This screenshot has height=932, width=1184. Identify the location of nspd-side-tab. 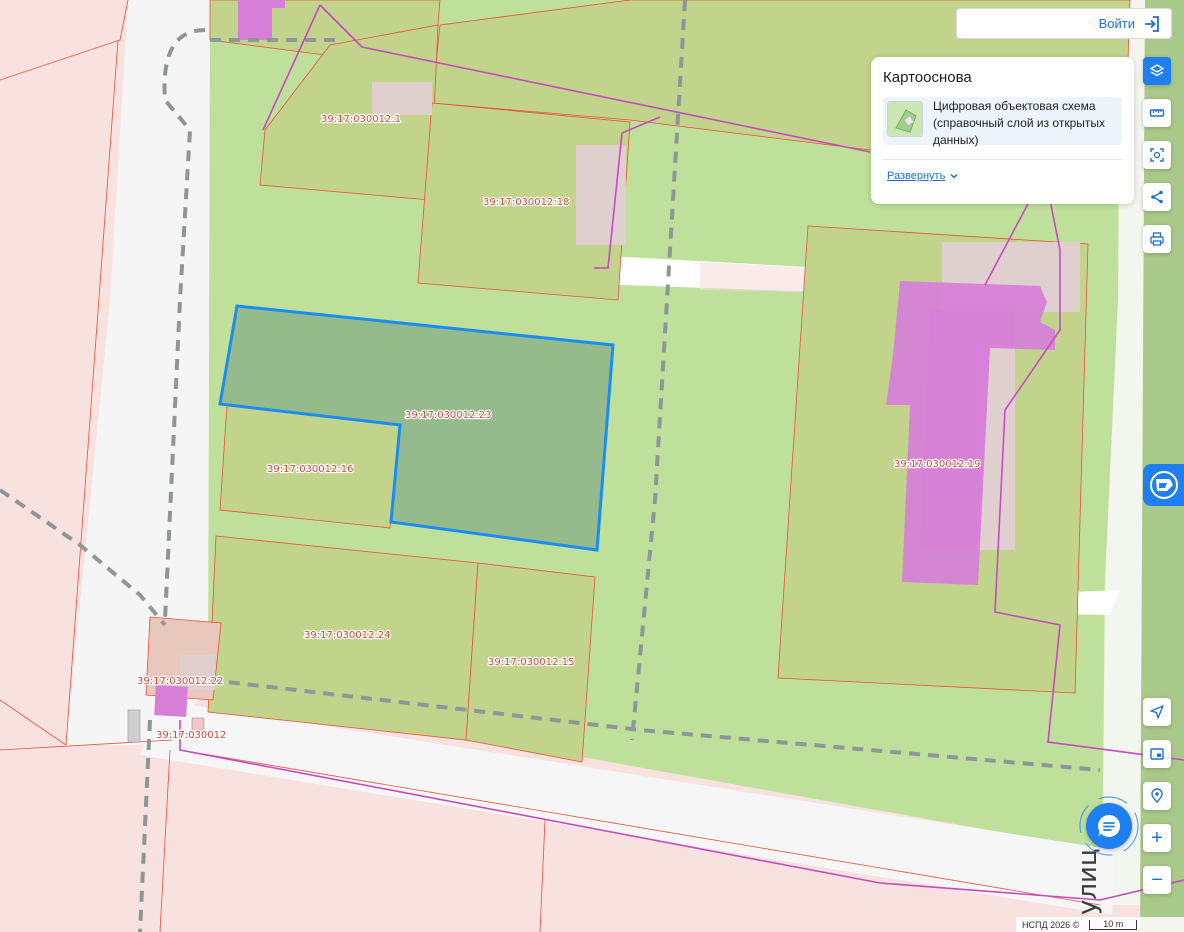
(1163, 485).